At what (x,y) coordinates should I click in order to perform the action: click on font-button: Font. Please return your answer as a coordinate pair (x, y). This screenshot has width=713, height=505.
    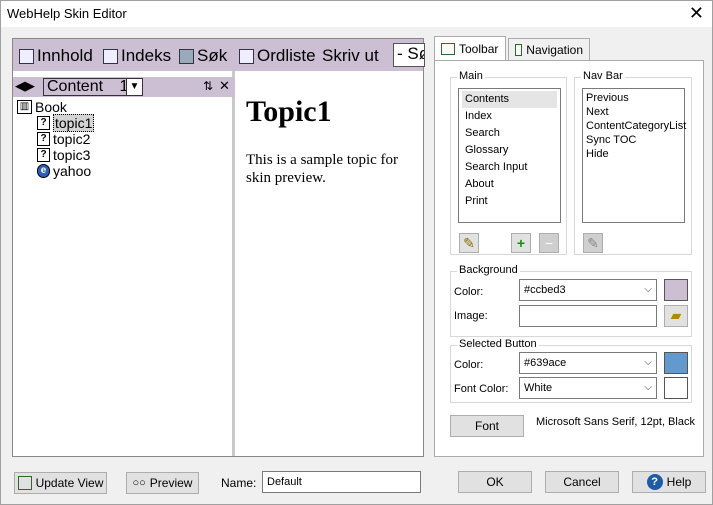
    Looking at the image, I should click on (487, 426).